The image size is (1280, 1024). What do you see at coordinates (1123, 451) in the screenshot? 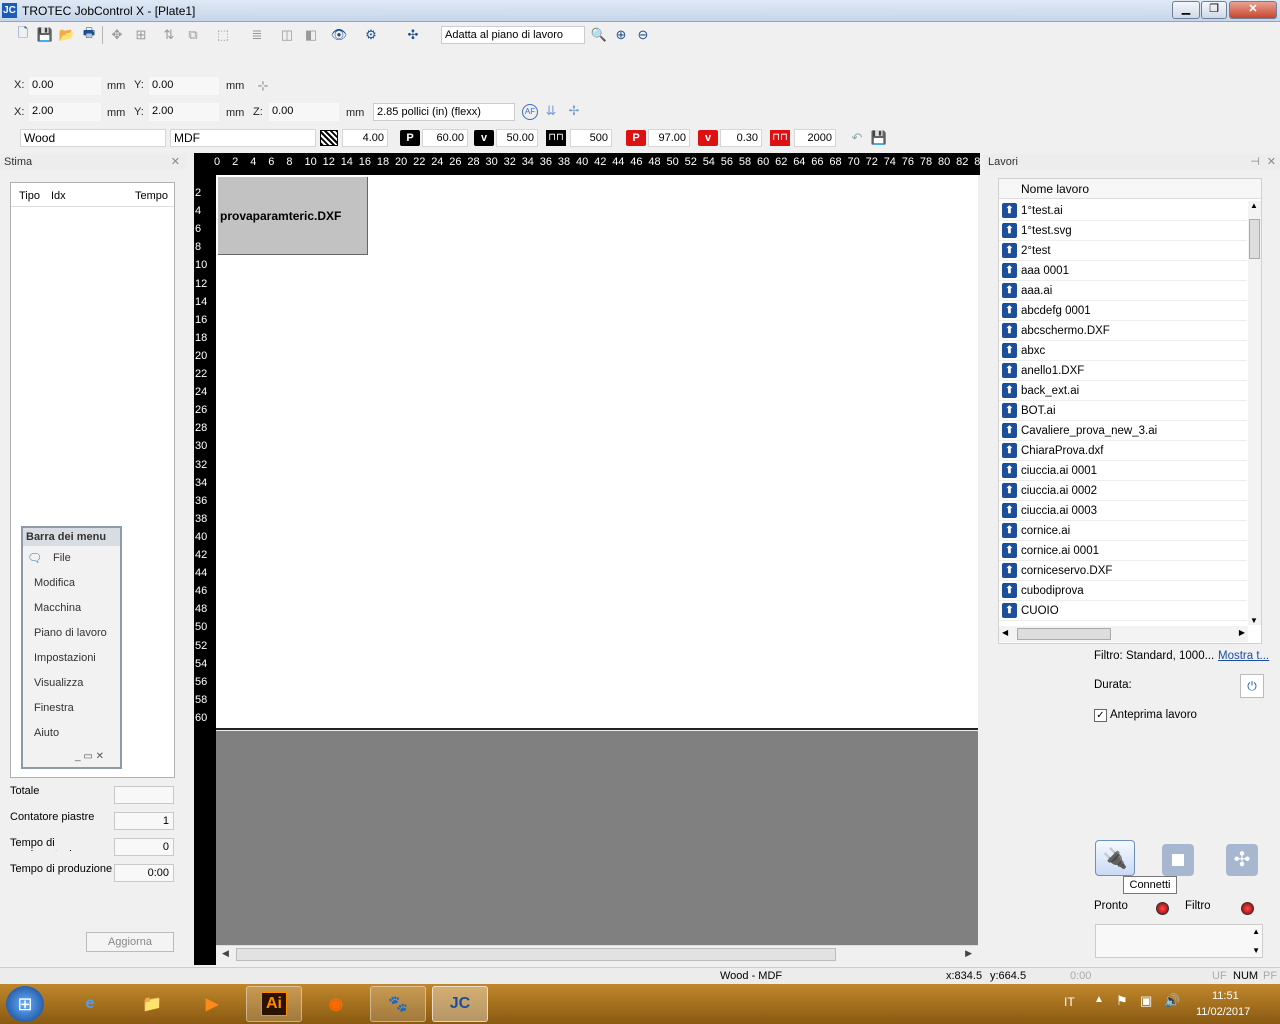
I see `job-list-item: ⬆ ChiaraProva.dxf` at bounding box center [1123, 451].